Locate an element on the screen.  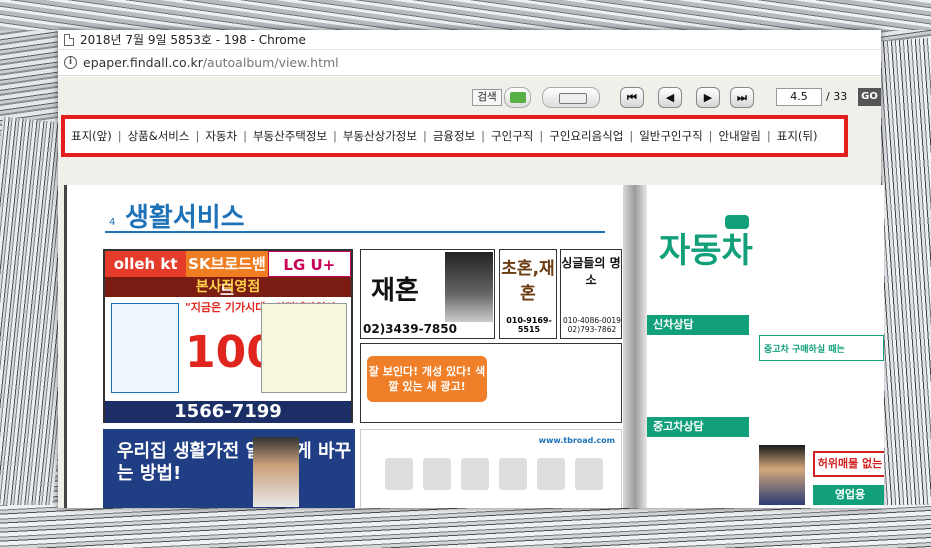
section-used-car: 중고차상담 is located at coordinates (698, 427).